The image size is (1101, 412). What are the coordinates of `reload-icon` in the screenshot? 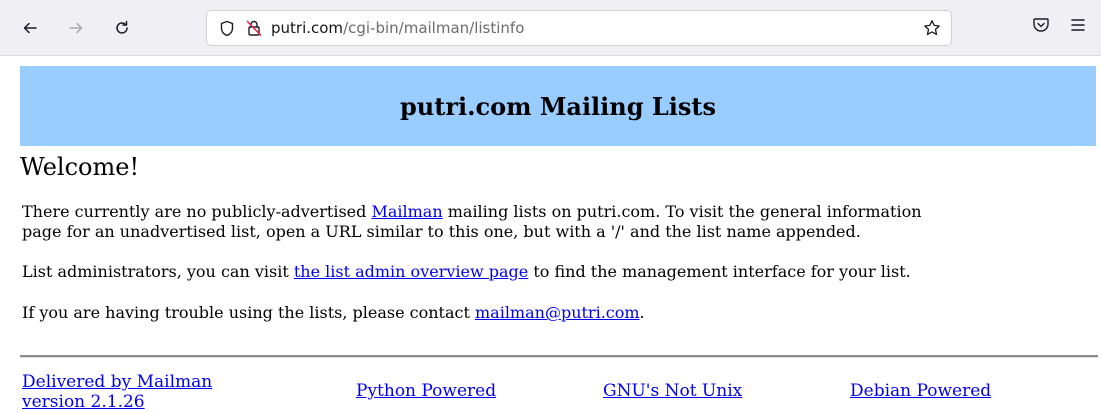 It's located at (122, 27).